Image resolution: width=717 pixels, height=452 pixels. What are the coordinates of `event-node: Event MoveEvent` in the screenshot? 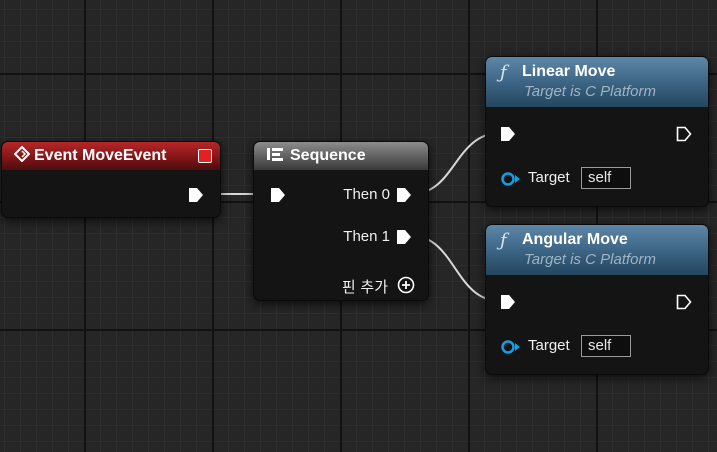 It's located at (111, 179).